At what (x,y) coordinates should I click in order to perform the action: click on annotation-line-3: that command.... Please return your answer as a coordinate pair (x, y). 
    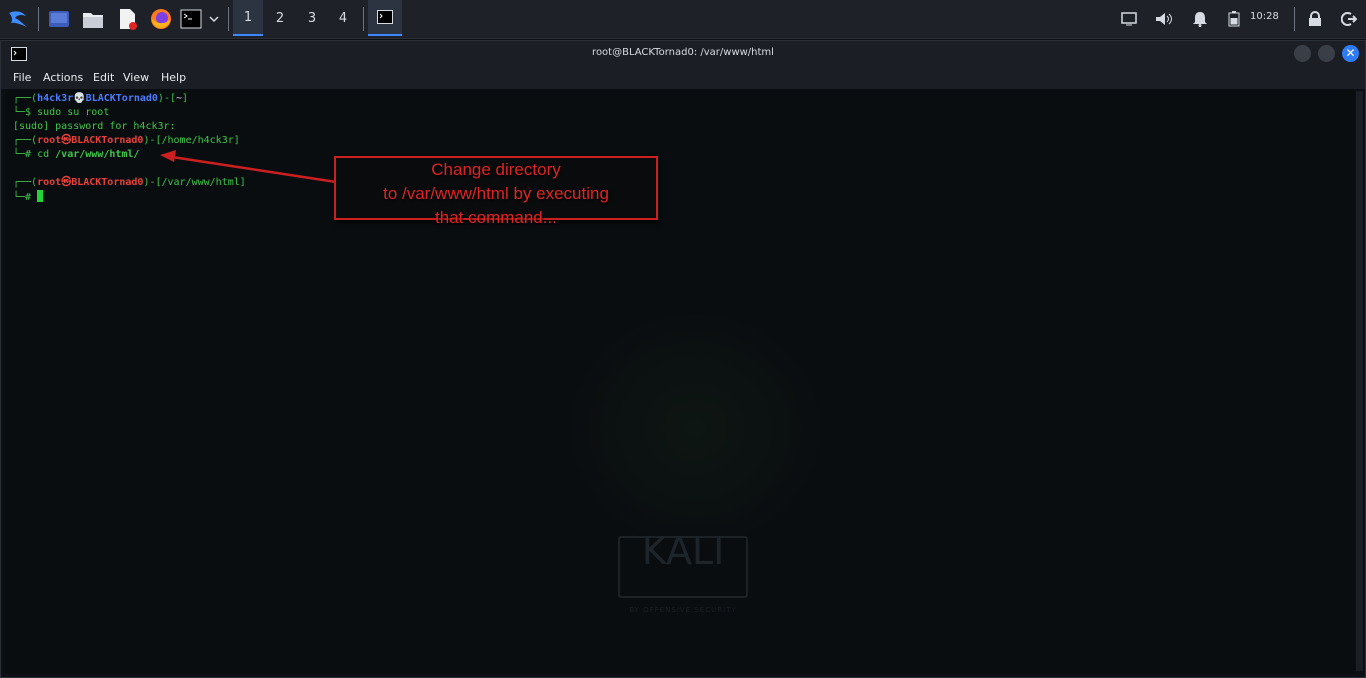
    Looking at the image, I should click on (496, 217).